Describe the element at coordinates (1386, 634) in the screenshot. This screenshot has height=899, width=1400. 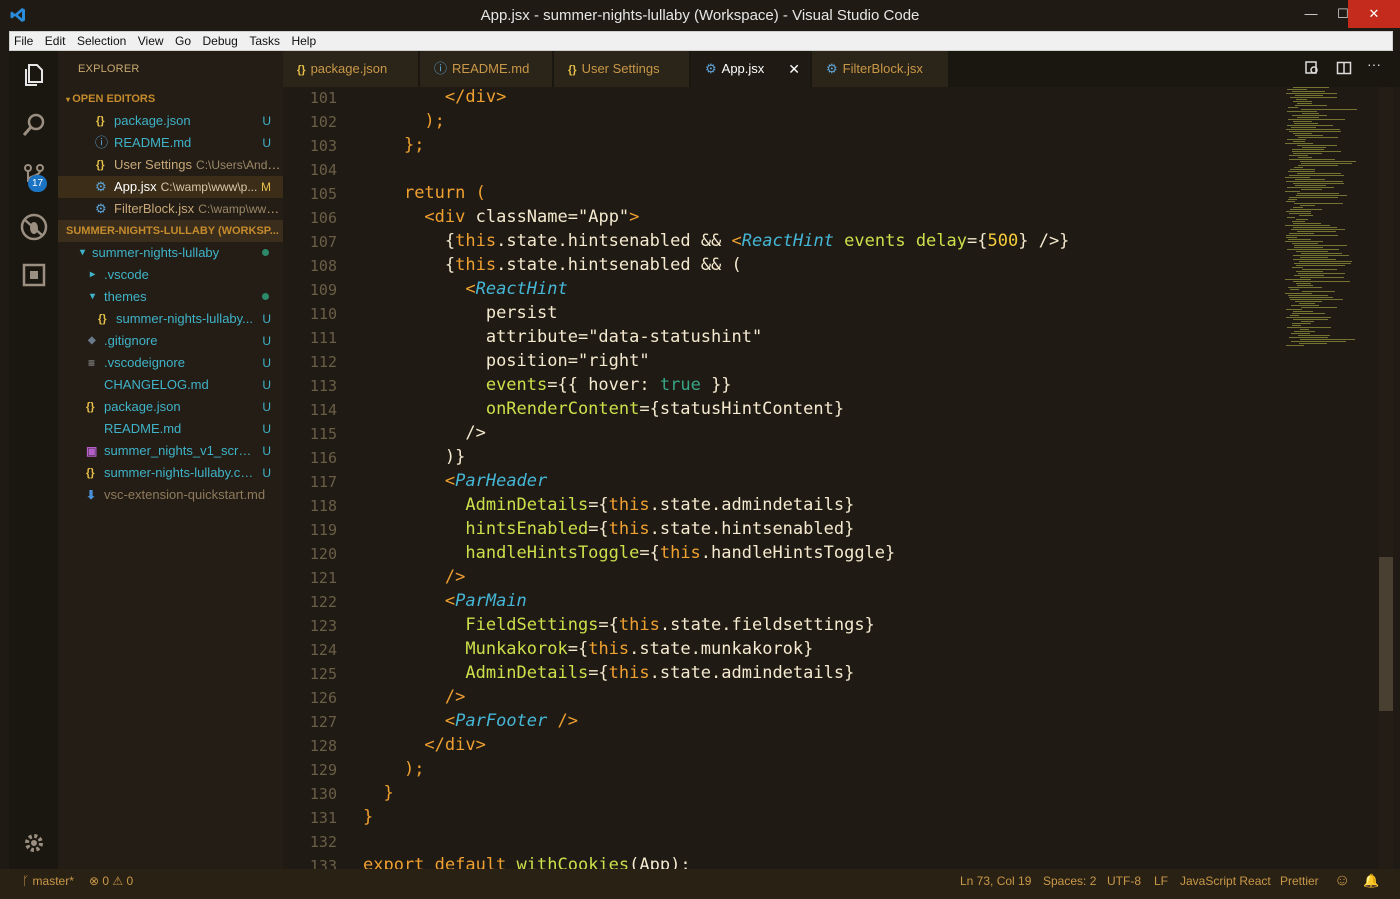
I see `scrollbar-thumb` at that location.